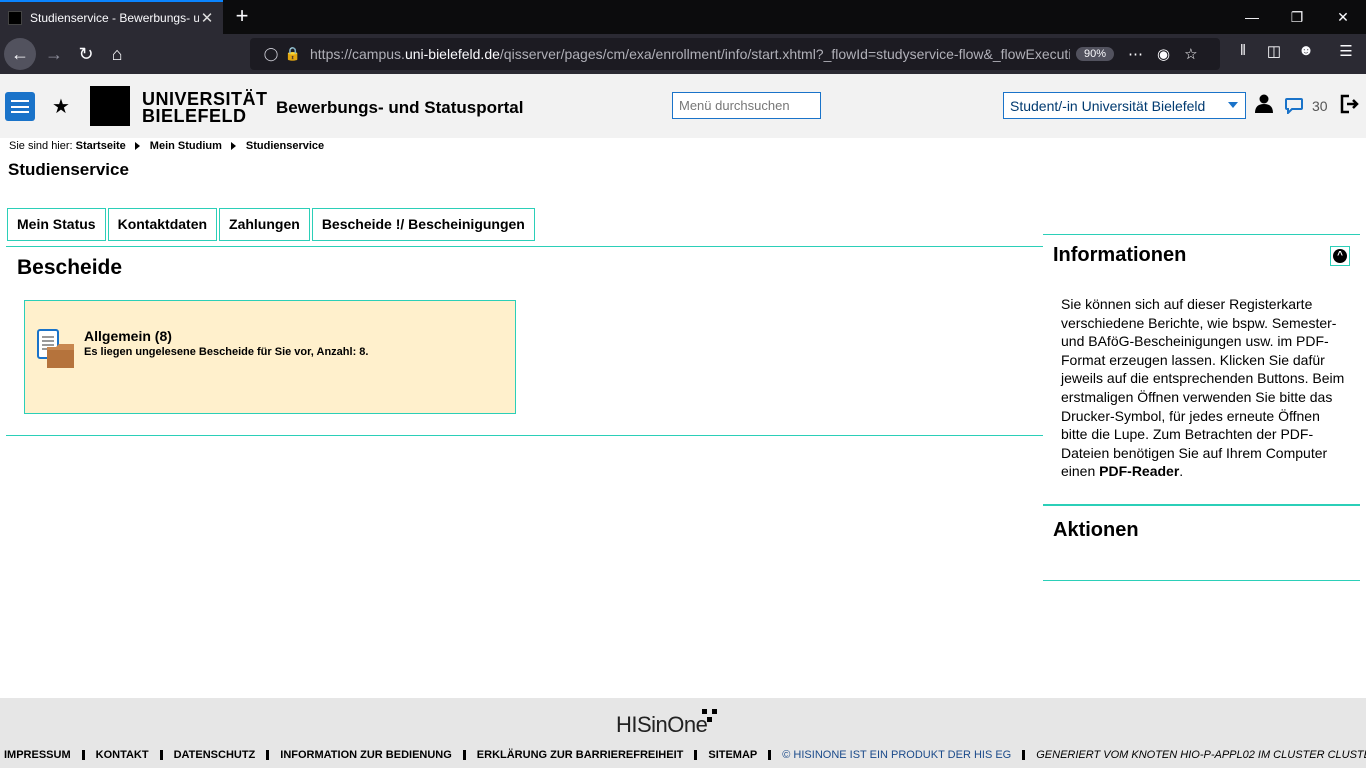 This screenshot has width=1366, height=768. What do you see at coordinates (1306, 50) in the screenshot?
I see `account-icon: ☻` at bounding box center [1306, 50].